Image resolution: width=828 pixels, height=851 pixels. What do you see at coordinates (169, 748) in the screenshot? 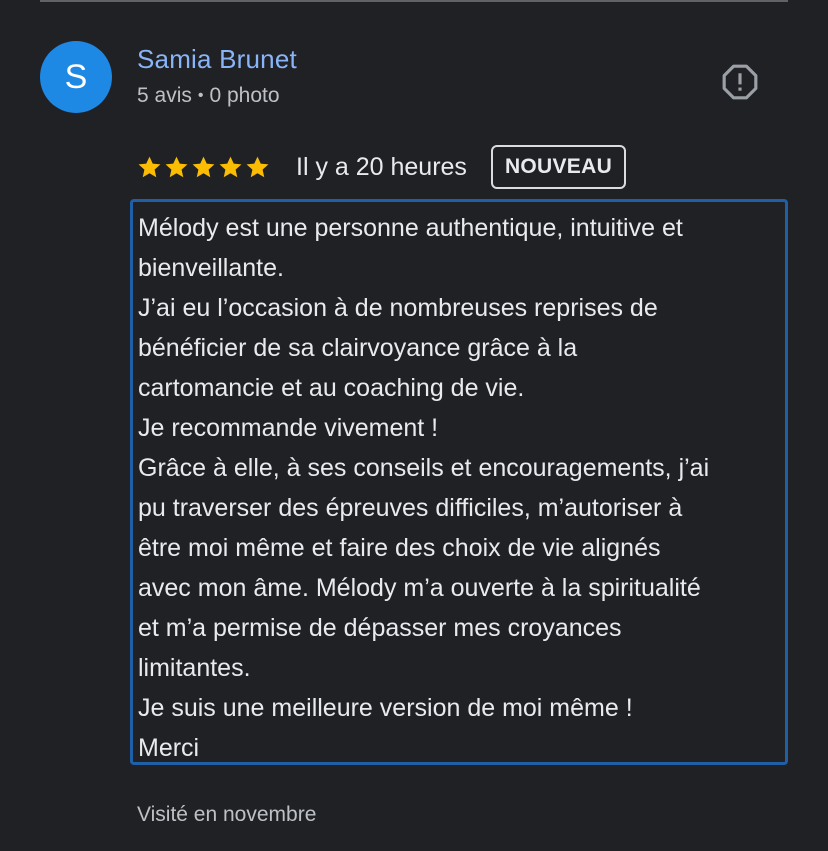
I see `review-text-line: Merci` at bounding box center [169, 748].